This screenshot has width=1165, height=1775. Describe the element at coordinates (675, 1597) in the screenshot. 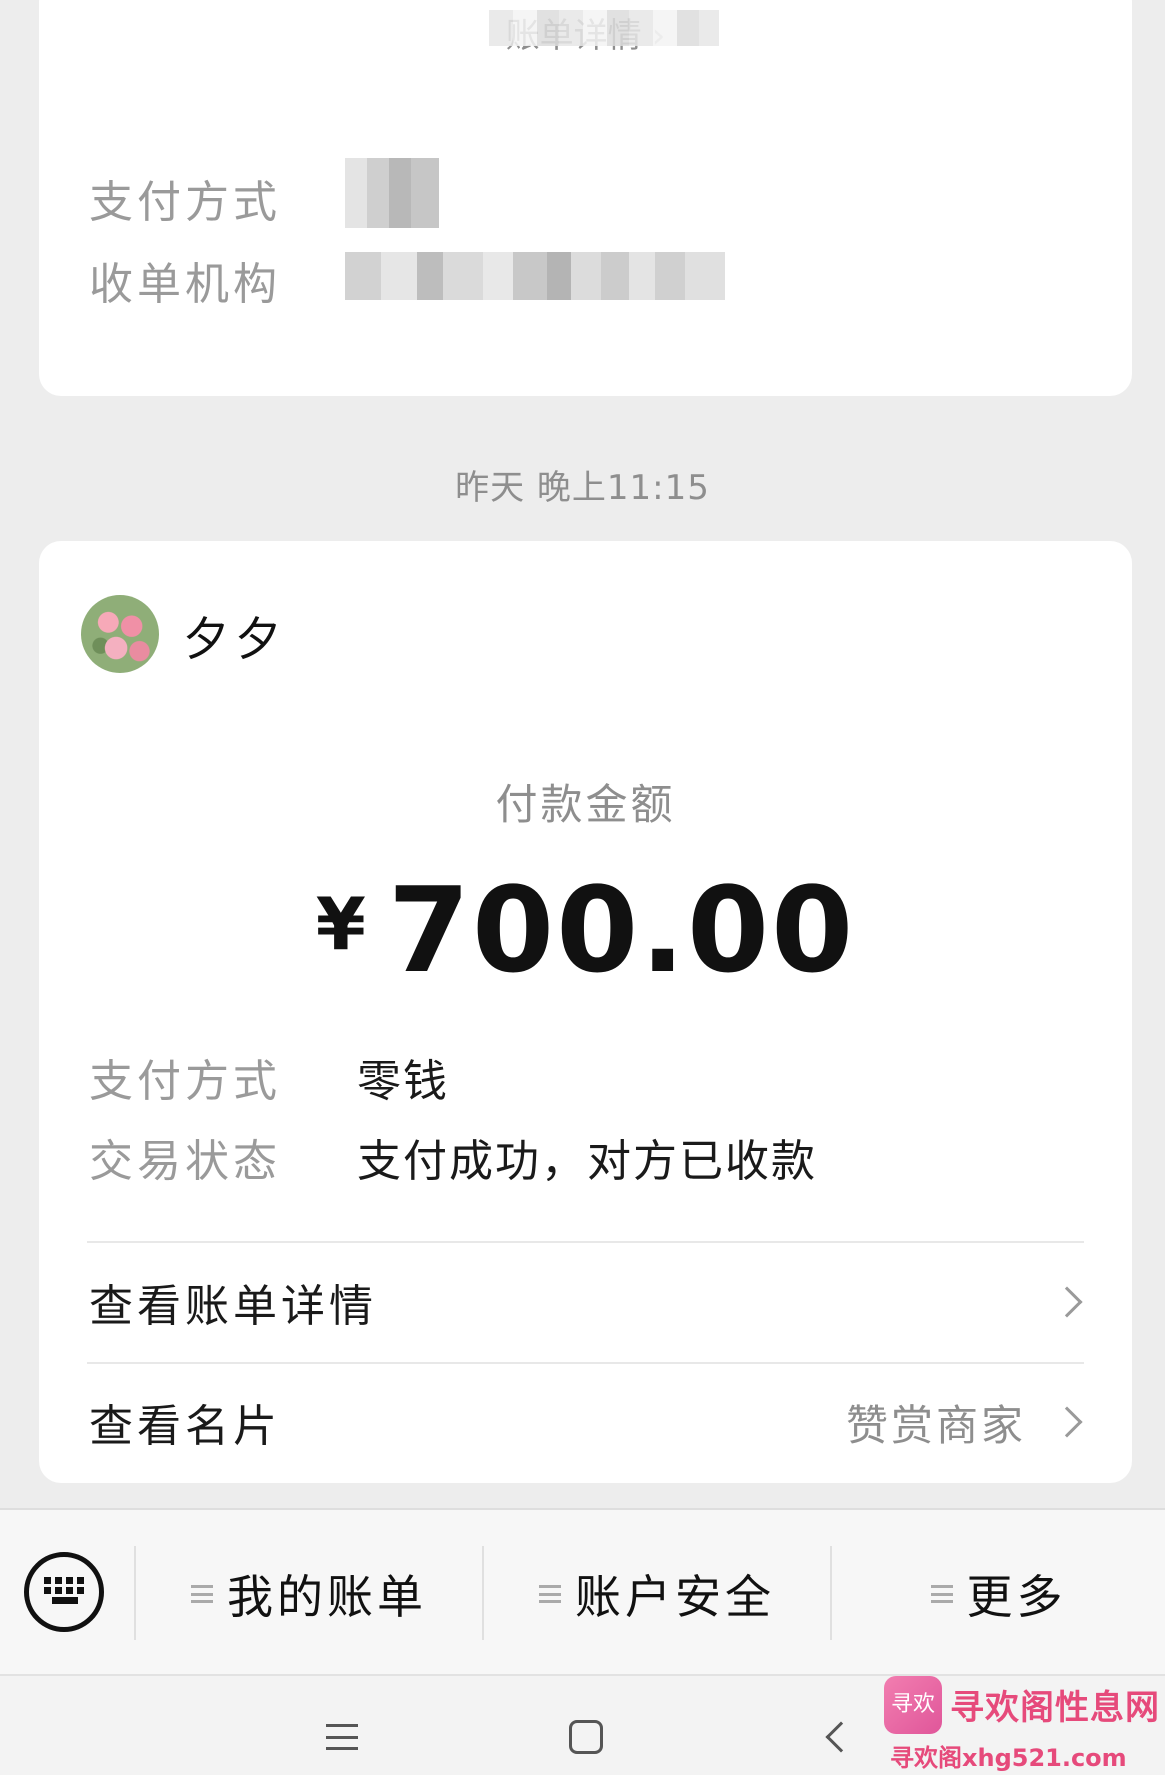

I see `menu-item-label: 账户安全` at that location.